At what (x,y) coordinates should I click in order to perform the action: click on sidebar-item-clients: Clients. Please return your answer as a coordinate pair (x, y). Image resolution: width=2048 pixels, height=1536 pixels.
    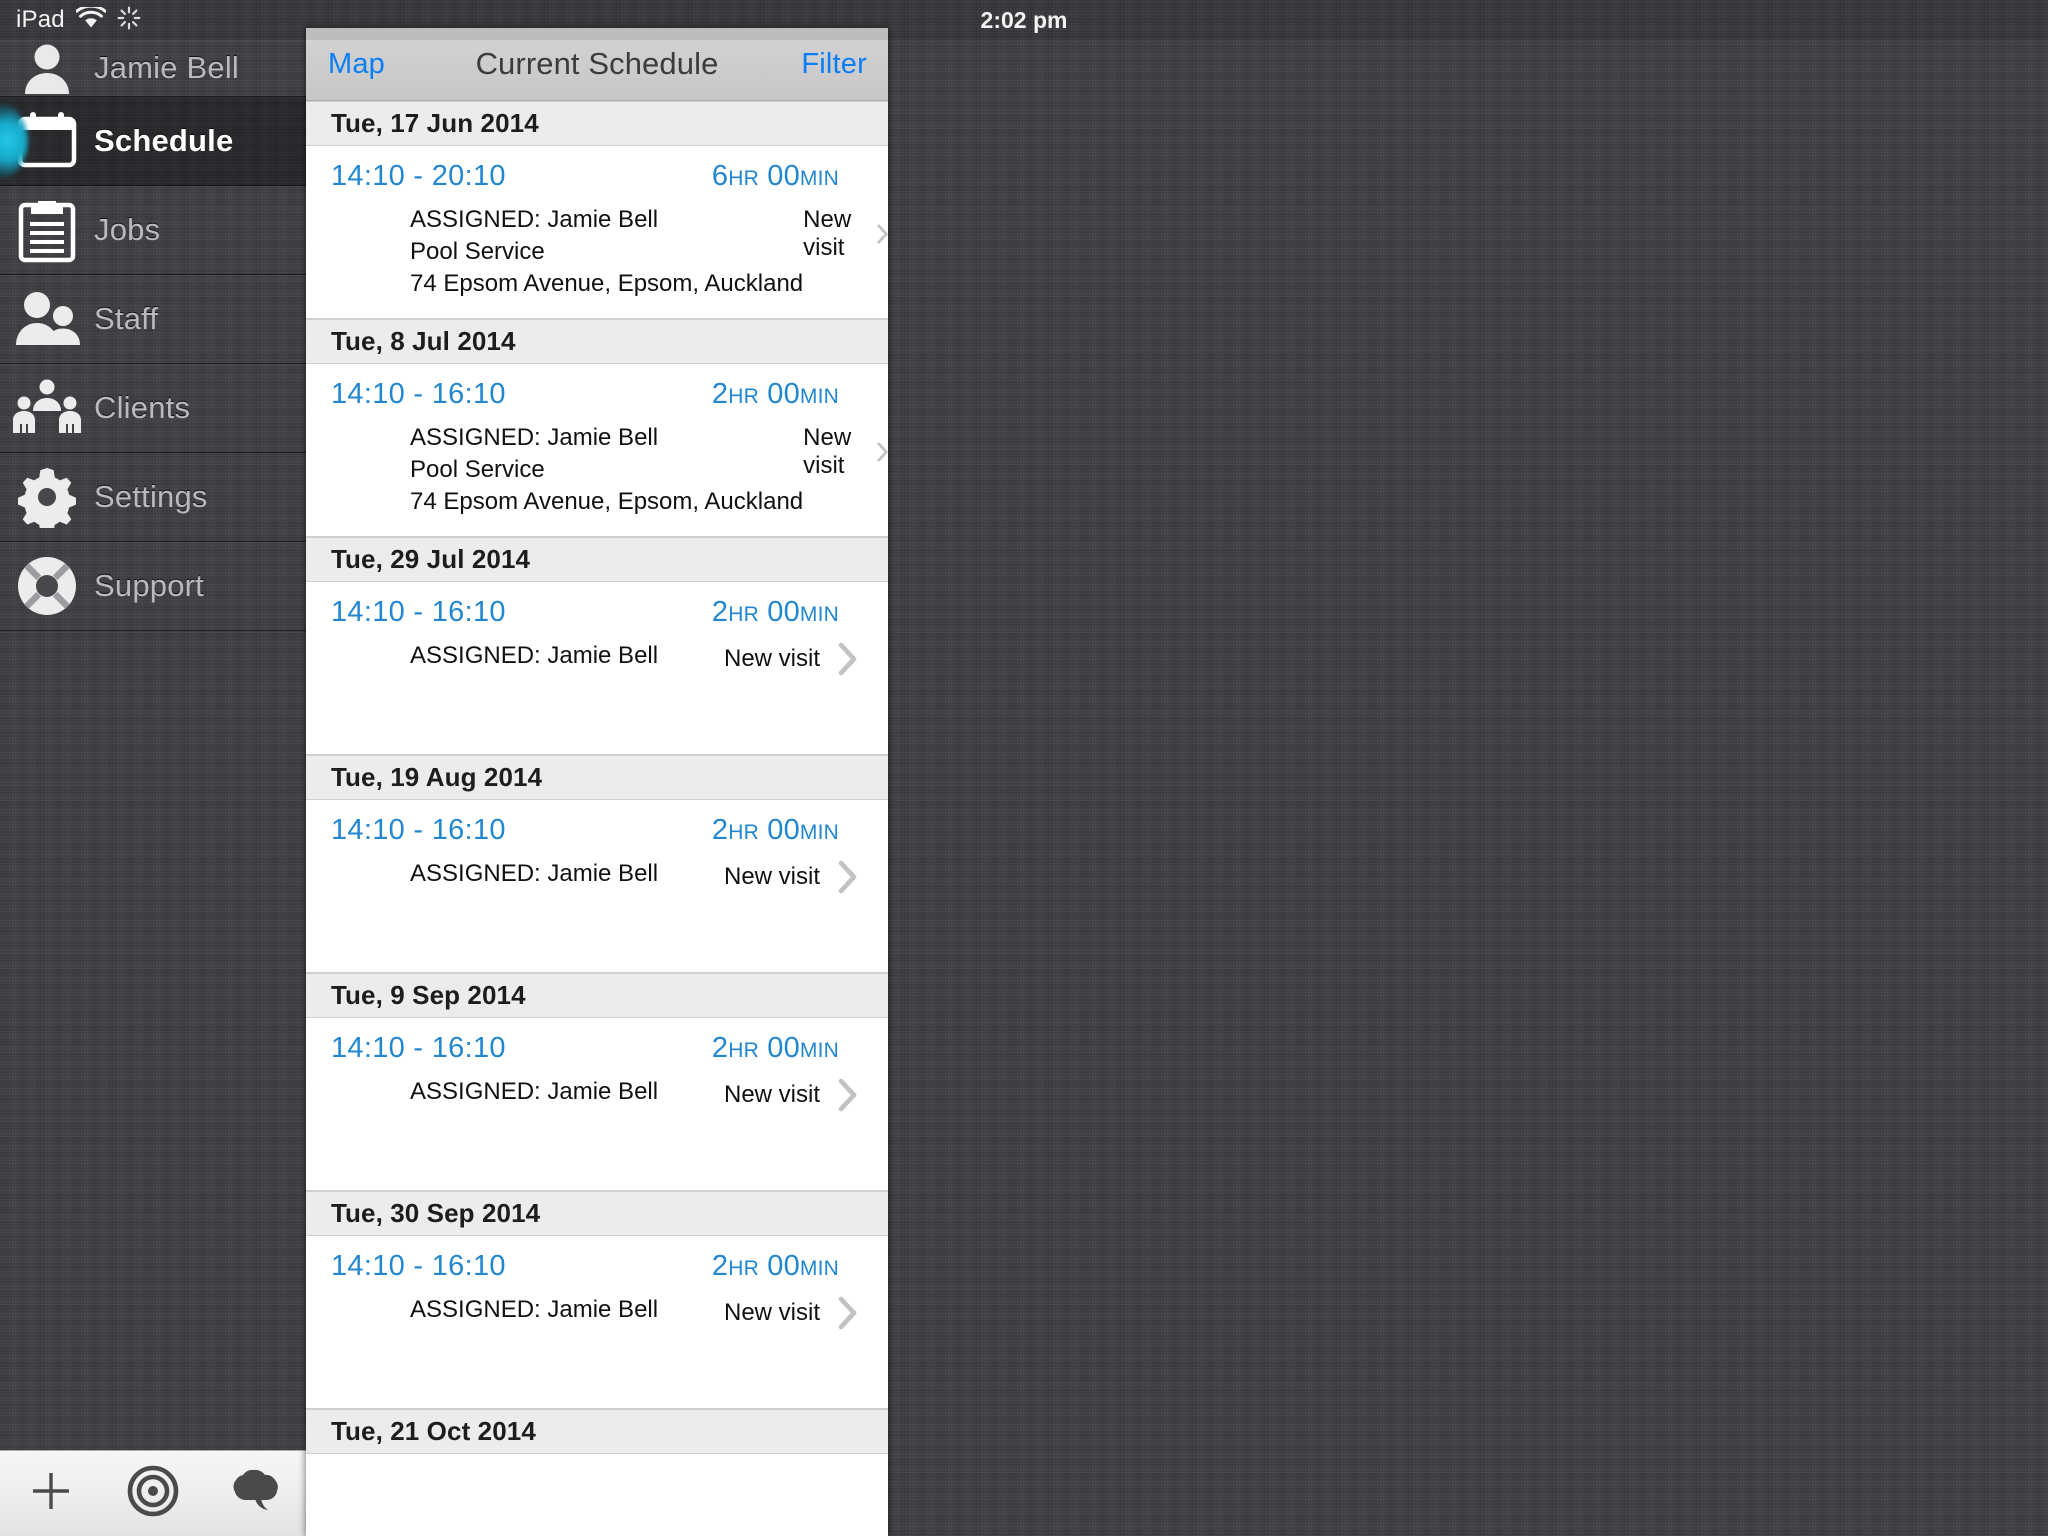
    Looking at the image, I should click on (153, 408).